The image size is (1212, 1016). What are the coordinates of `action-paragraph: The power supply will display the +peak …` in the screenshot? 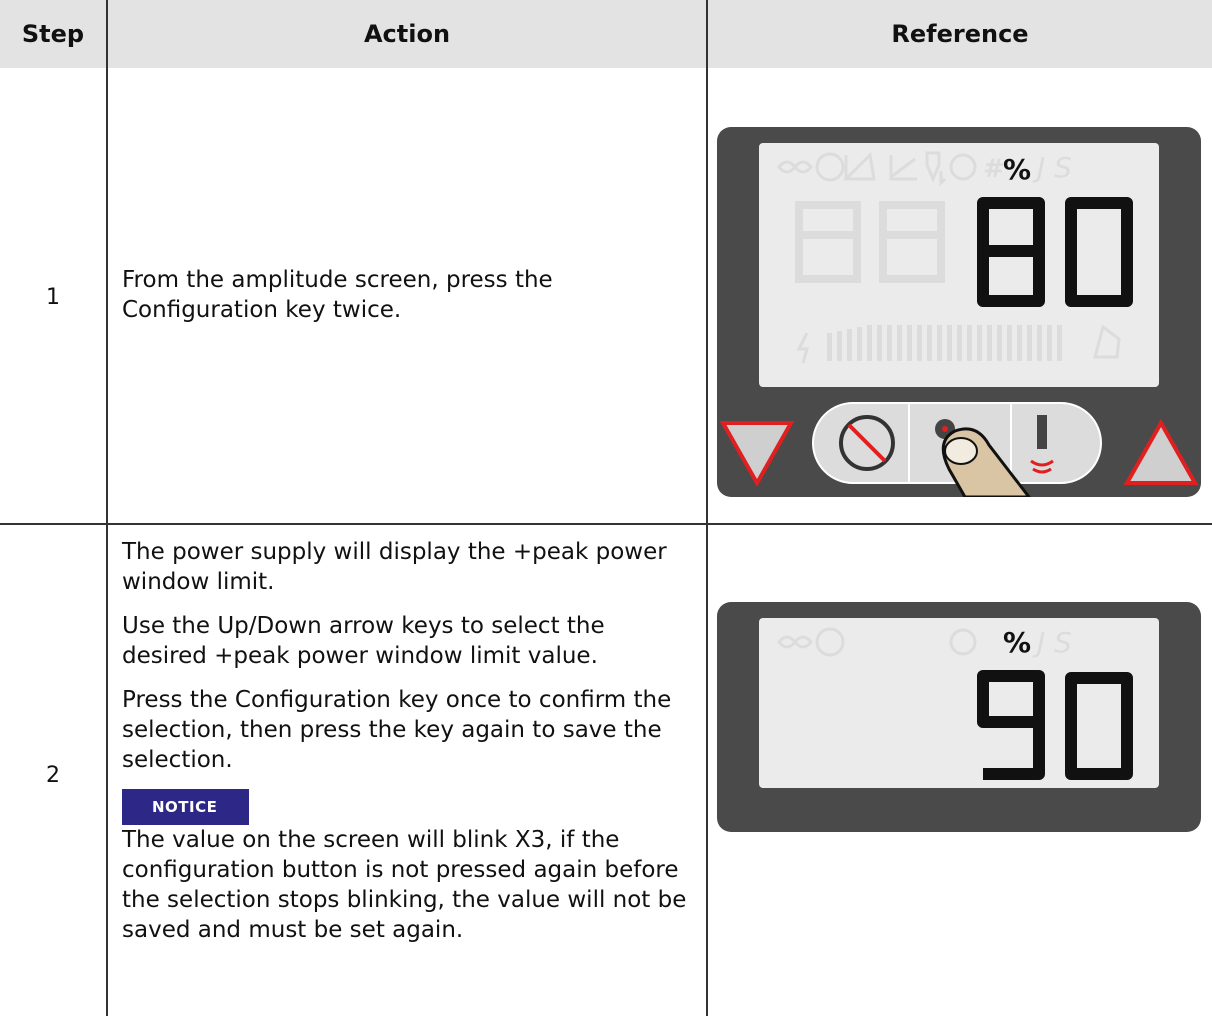 It's located at (394, 567).